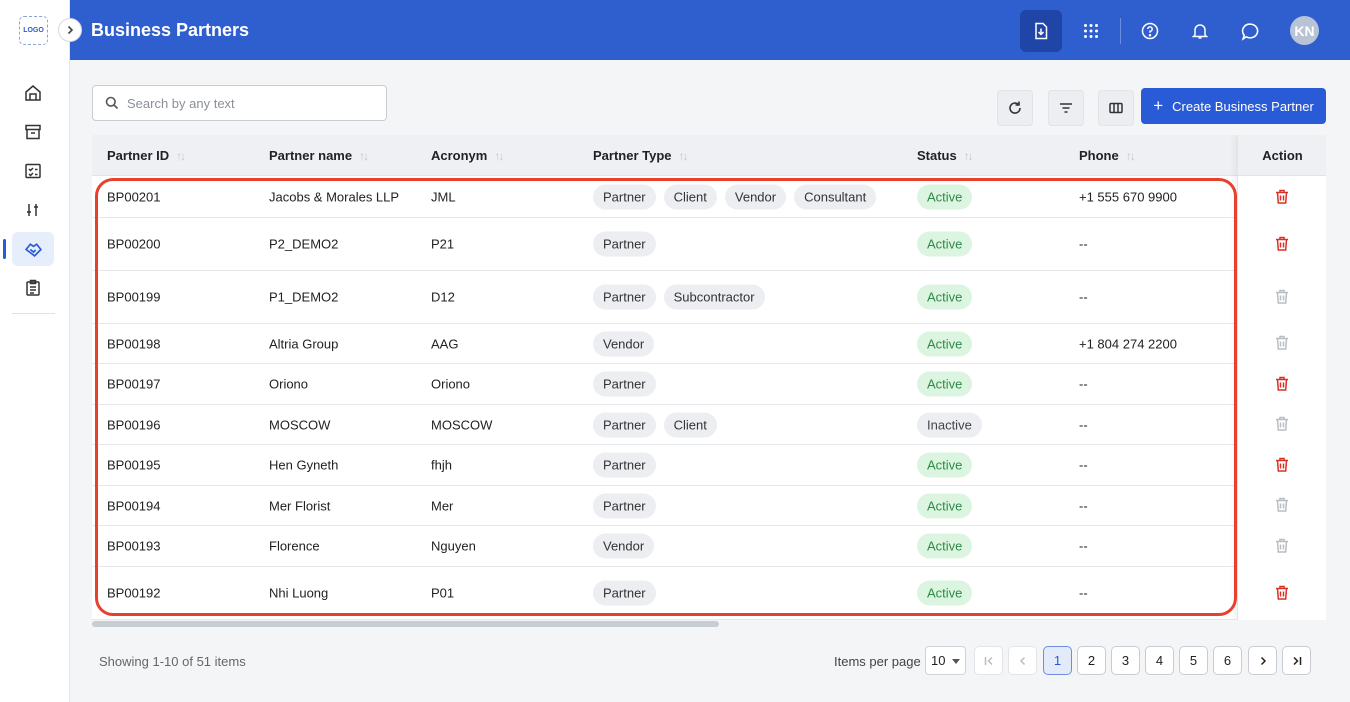 The width and height of the screenshot is (1350, 702). What do you see at coordinates (632, 155) in the screenshot?
I see `column-label: Partner Type` at bounding box center [632, 155].